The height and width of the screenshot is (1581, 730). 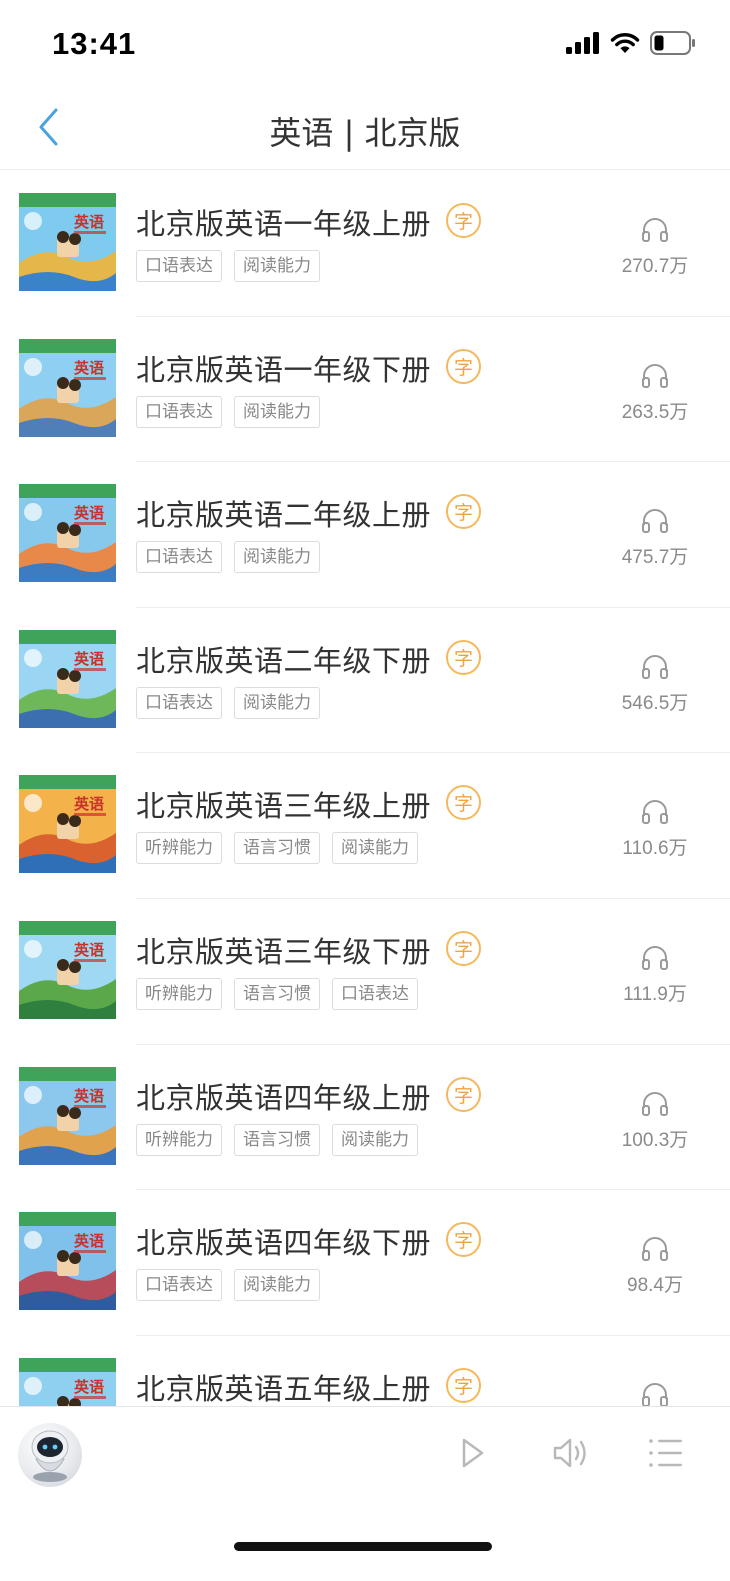 I want to click on play-count: 111.9万, so click(x=655, y=975).